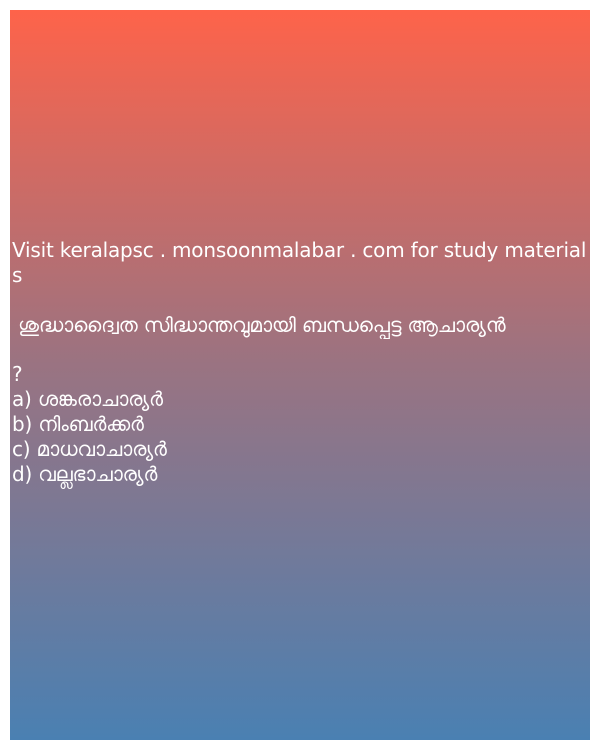  What do you see at coordinates (87, 399) in the screenshot?
I see `option-a: a) ശങ്കരാചാര്യർ` at bounding box center [87, 399].